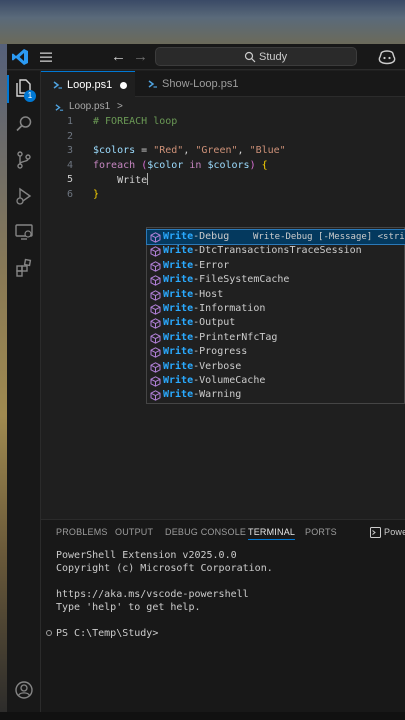 This screenshot has width=405, height=720. Describe the element at coordinates (214, 323) in the screenshot. I see `suggestion-rest: -Output` at that location.